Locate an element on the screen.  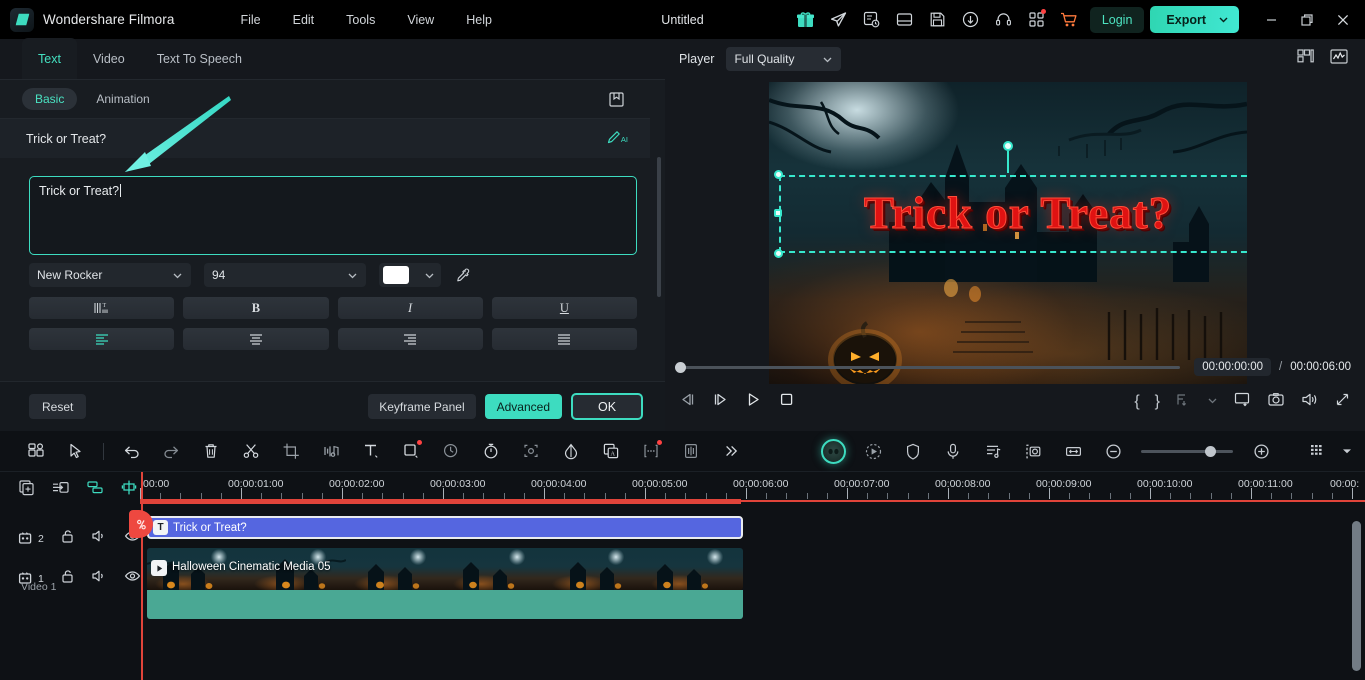
undo-icon is located at coordinates (131, 451).